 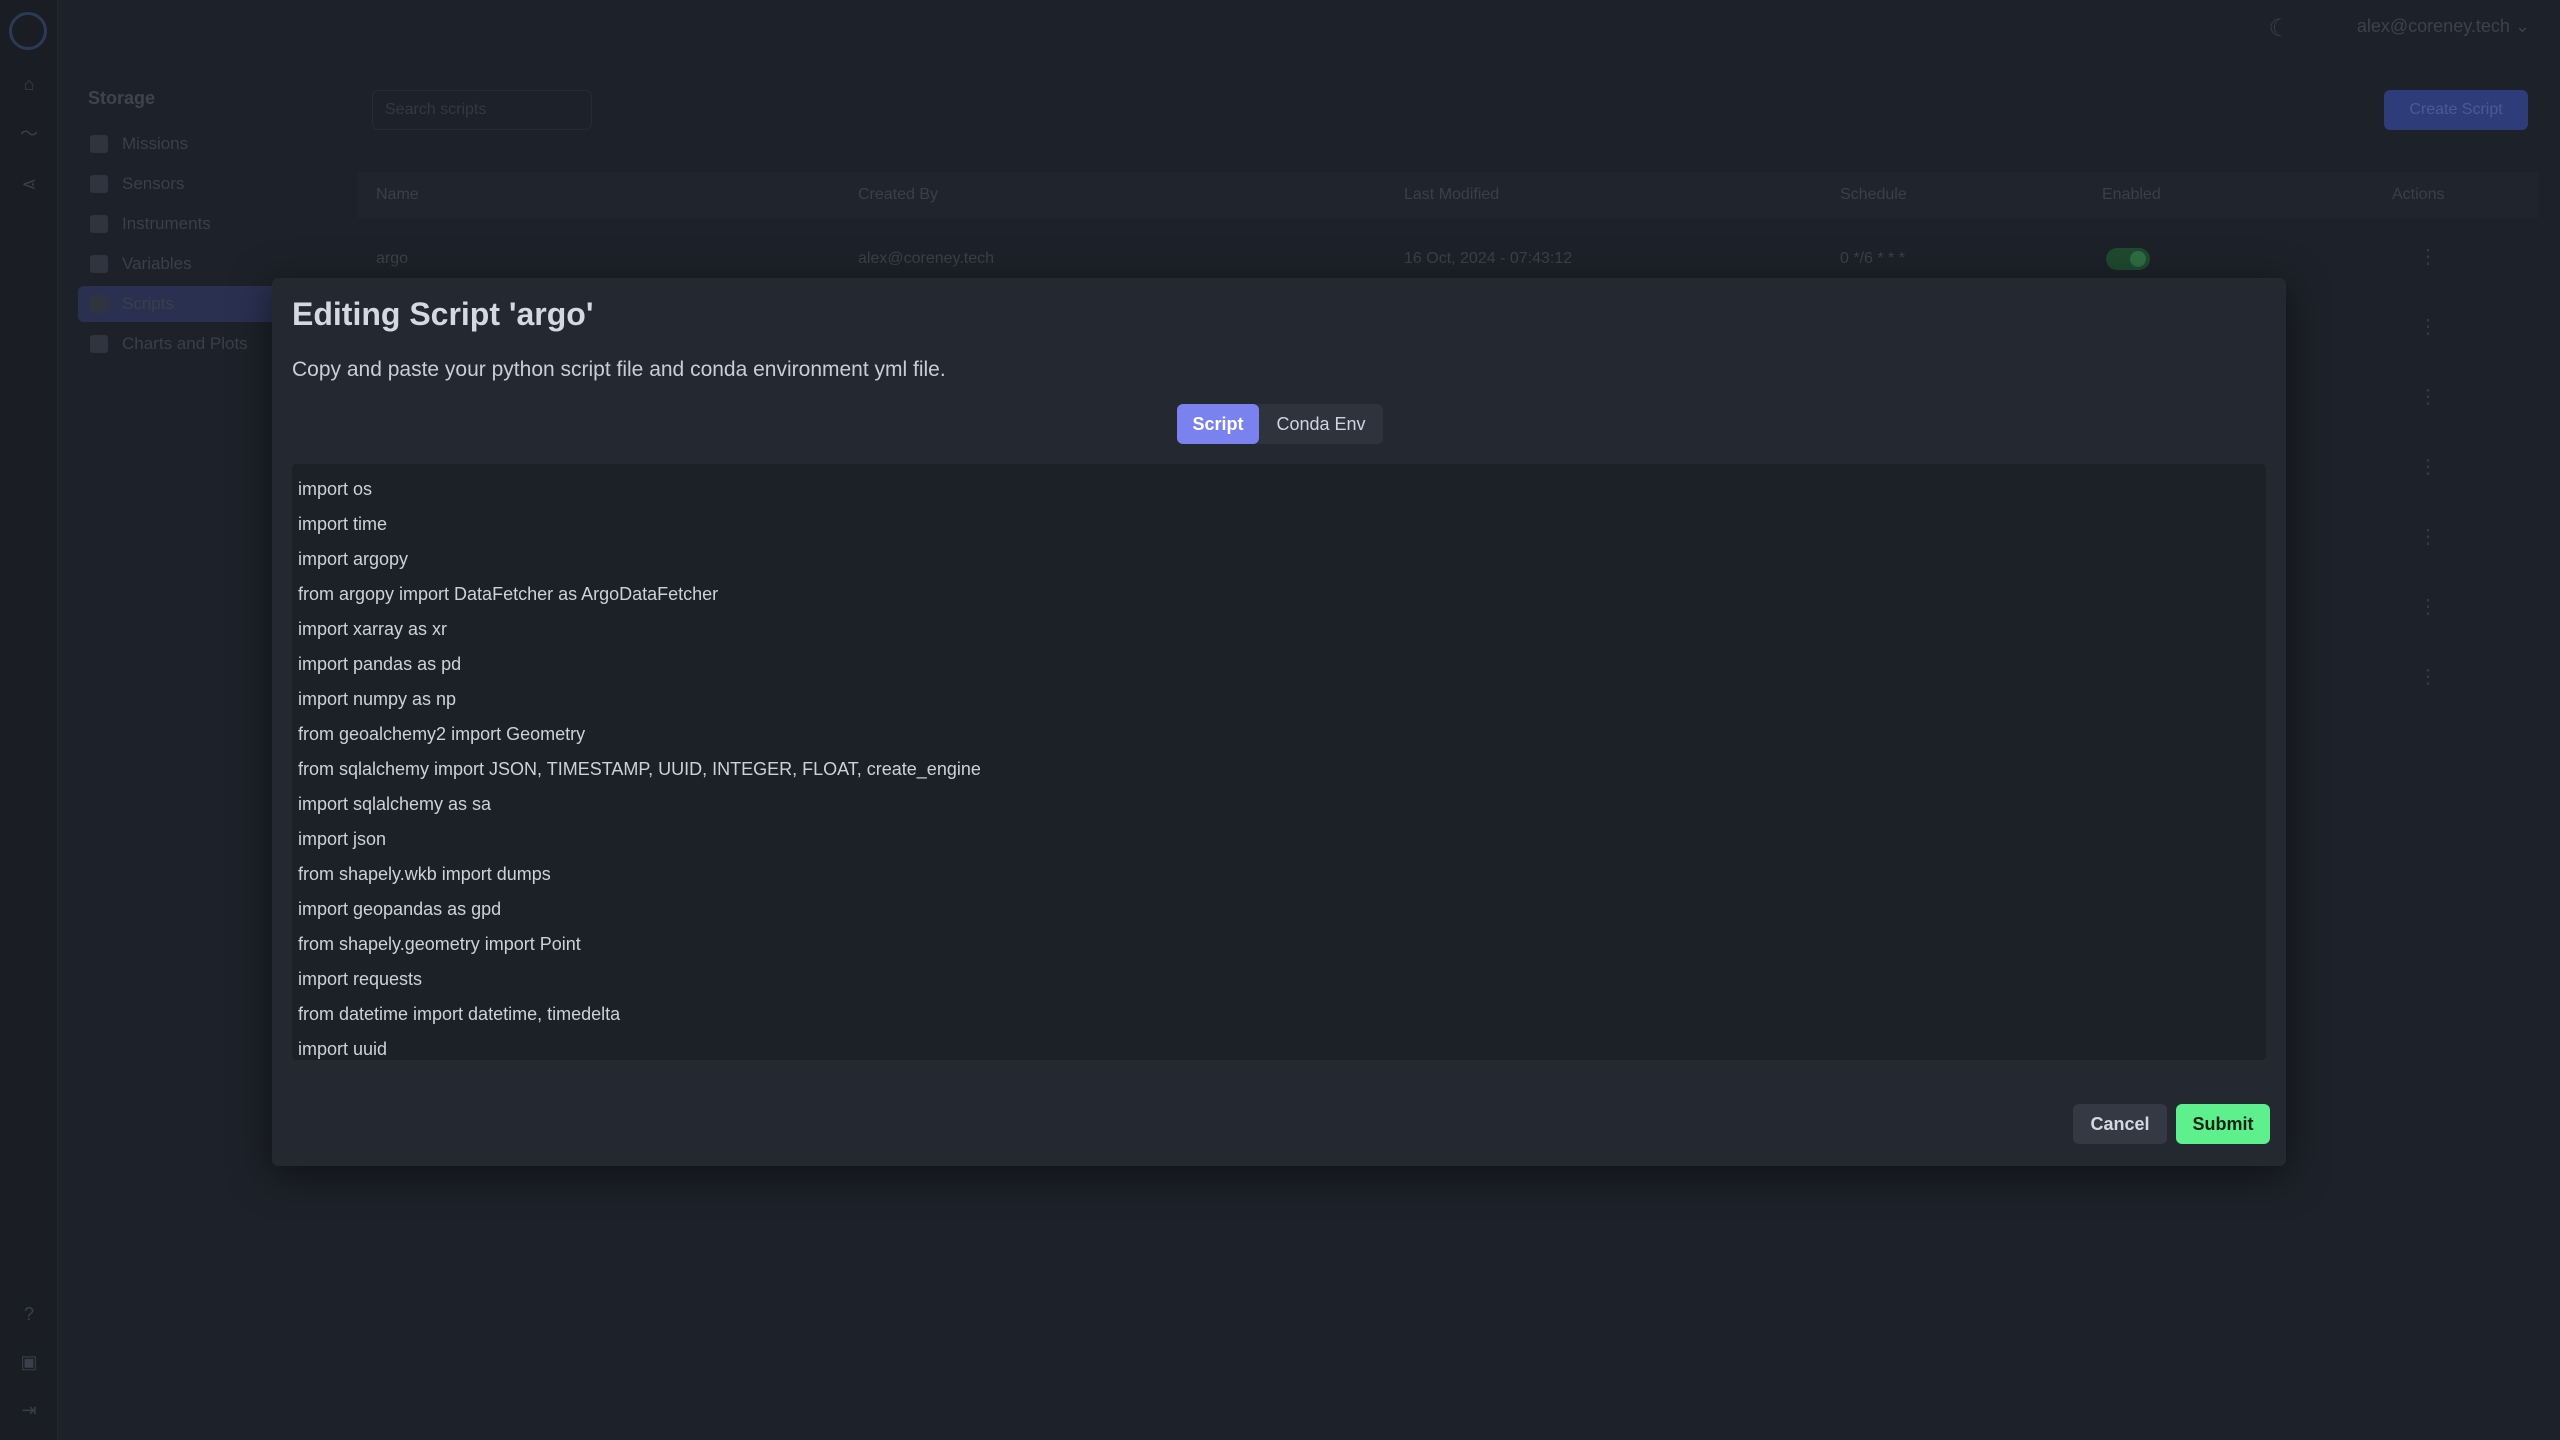 I want to click on column-header: Last Modified, so click(x=1452, y=194).